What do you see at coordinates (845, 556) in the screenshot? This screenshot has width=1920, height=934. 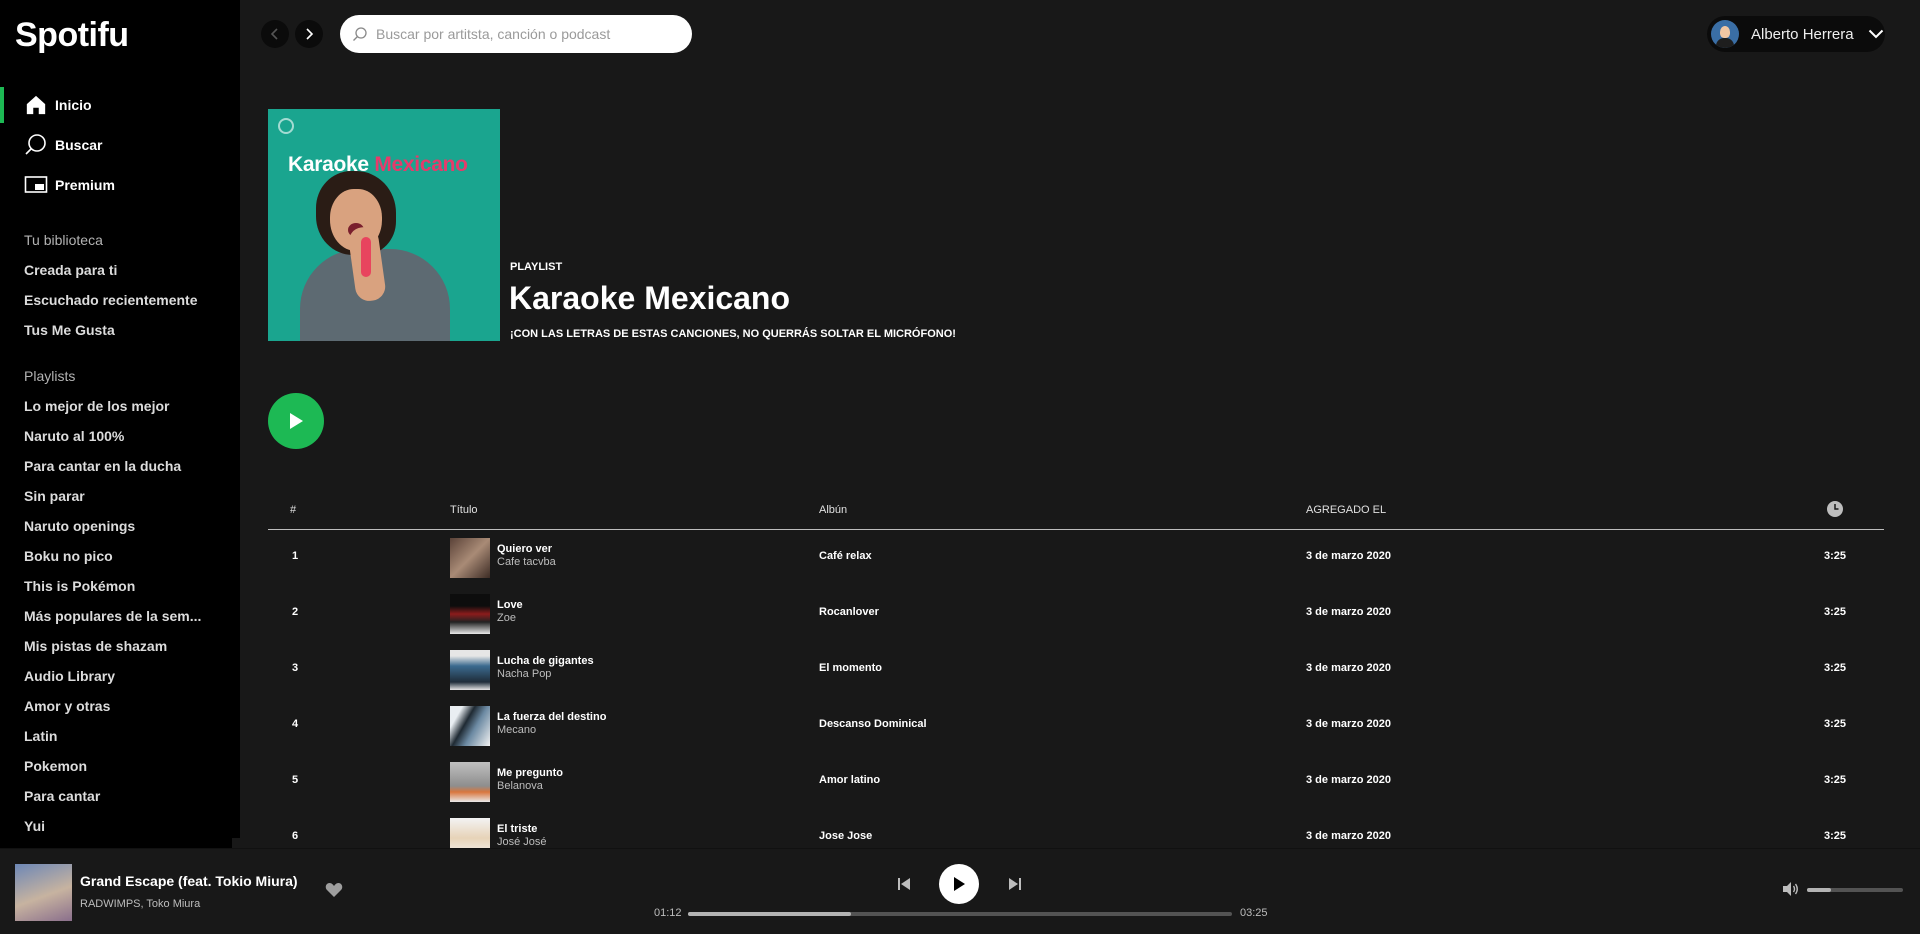 I see `track-album: Café relax` at bounding box center [845, 556].